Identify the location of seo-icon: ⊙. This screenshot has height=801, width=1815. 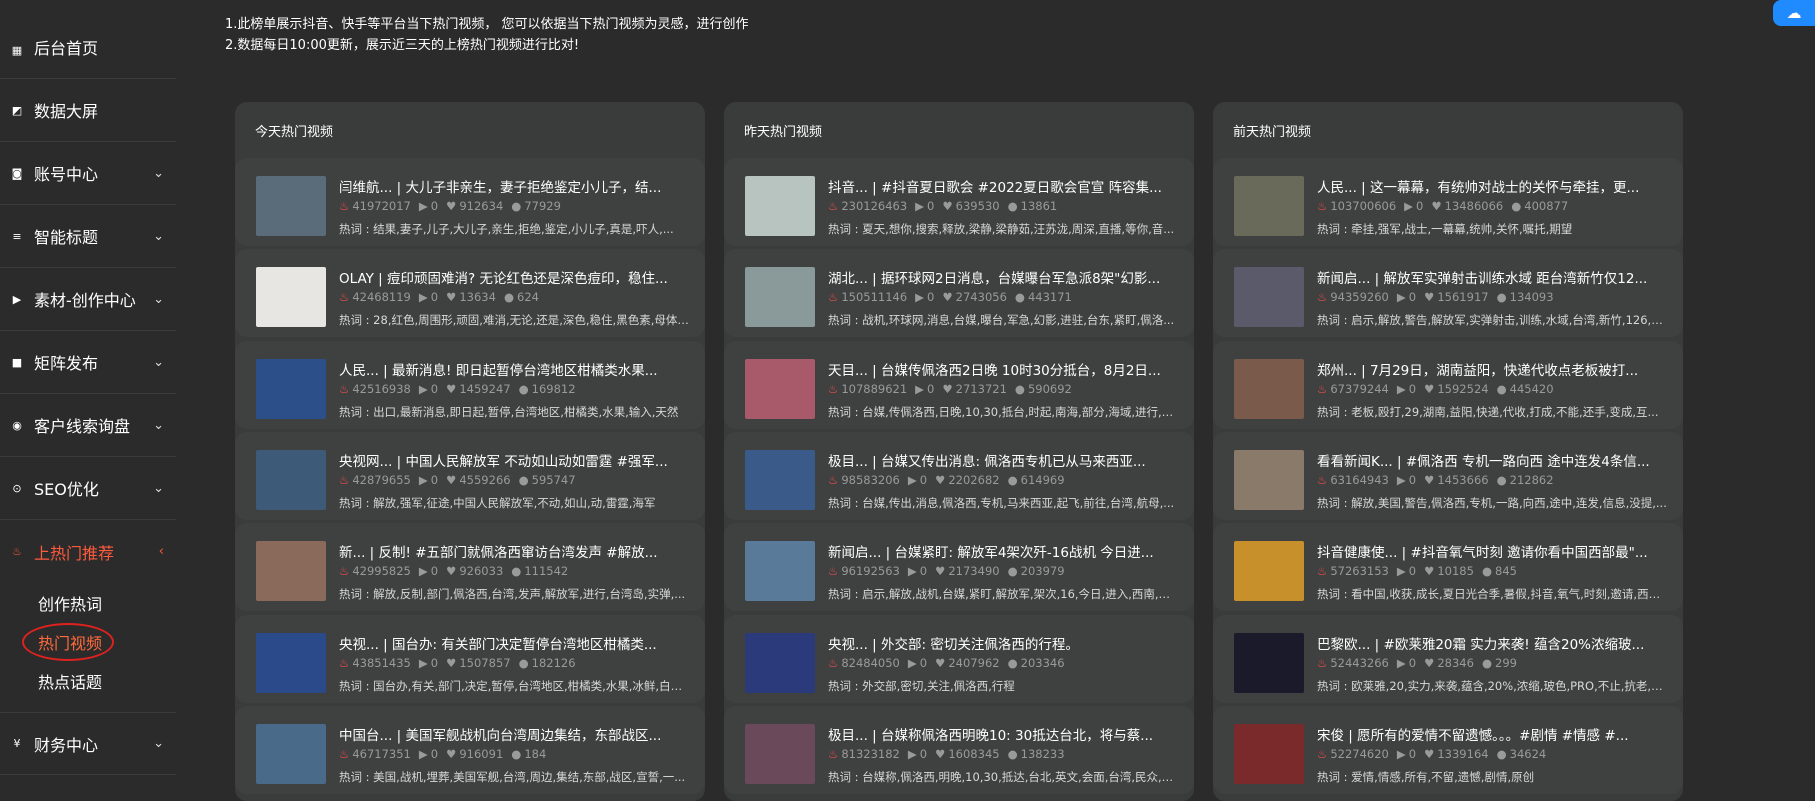
(17, 488).